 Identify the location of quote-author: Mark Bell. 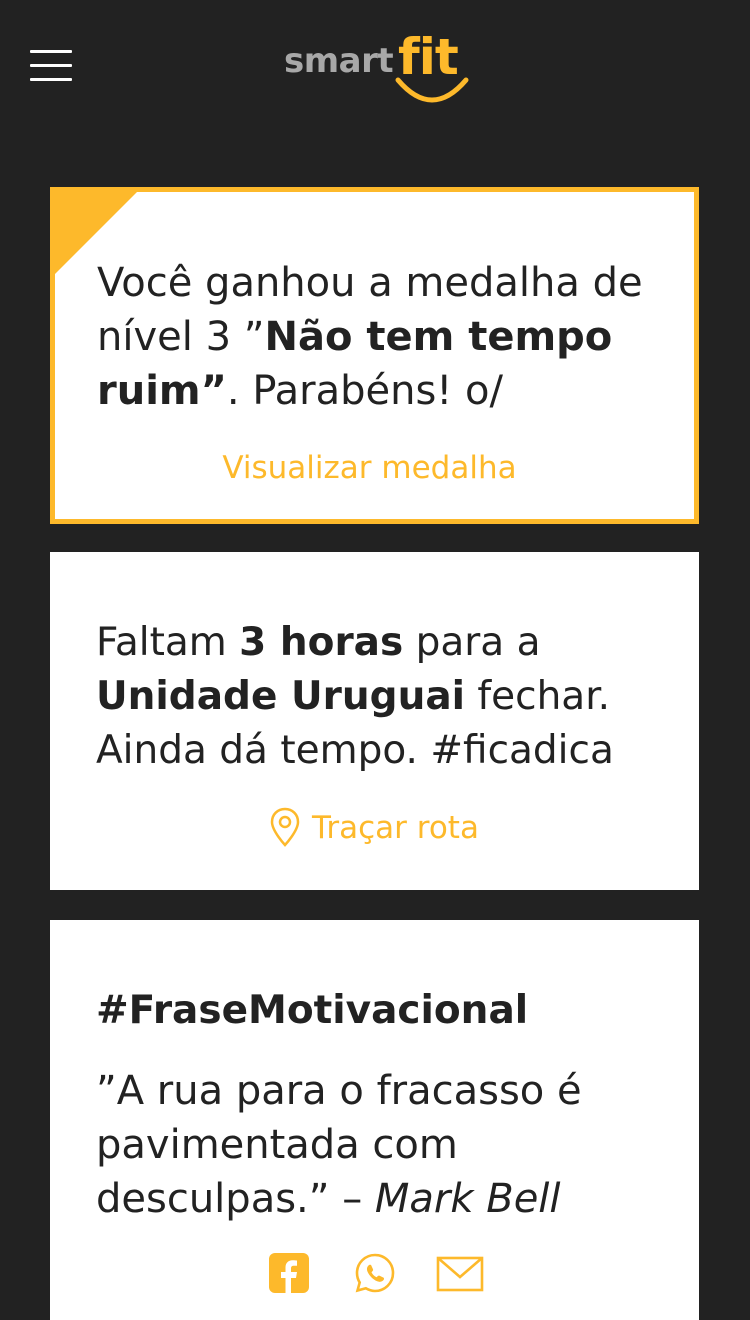
(467, 1199).